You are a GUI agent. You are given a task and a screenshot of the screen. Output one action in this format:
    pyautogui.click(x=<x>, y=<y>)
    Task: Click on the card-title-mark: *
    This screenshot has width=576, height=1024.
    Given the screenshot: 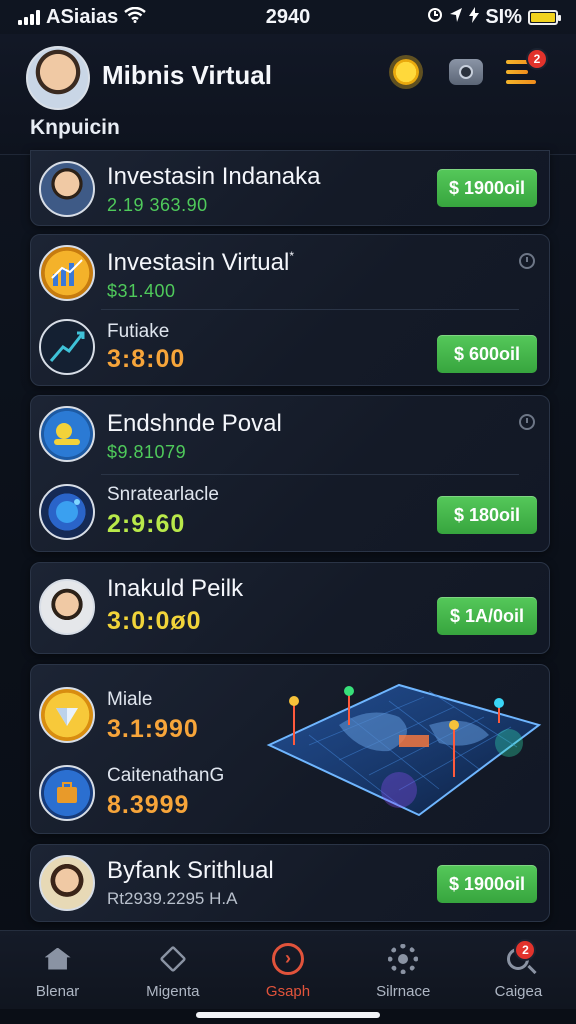 What is the action you would take?
    pyautogui.click(x=291, y=256)
    